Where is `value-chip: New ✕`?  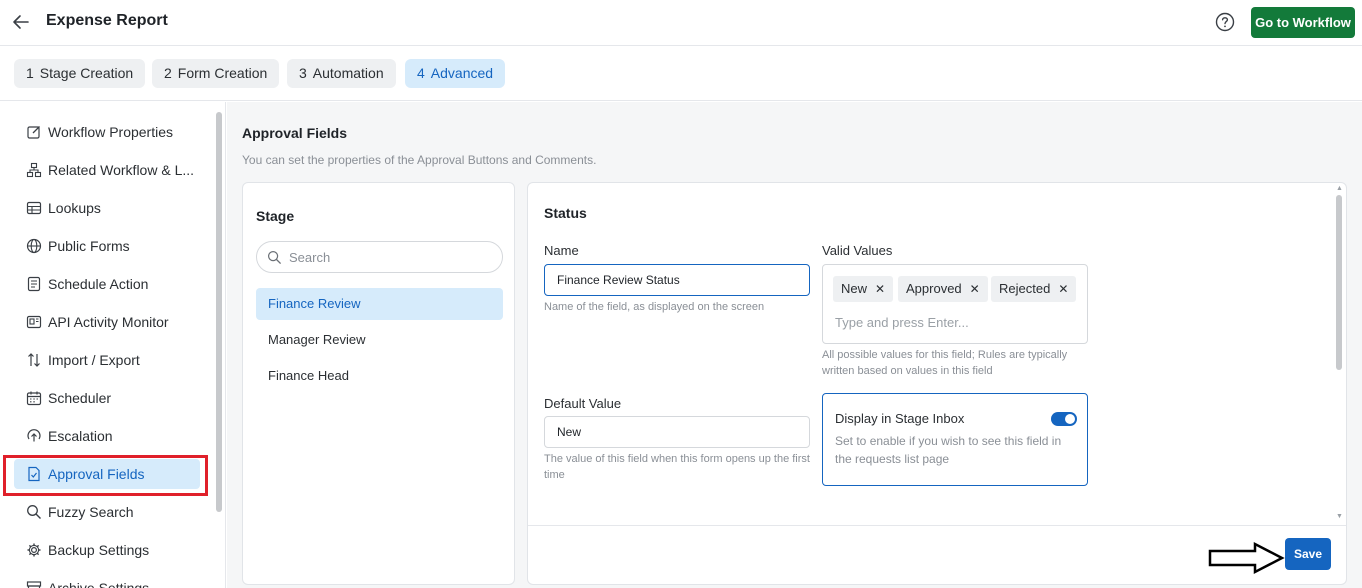 value-chip: New ✕ is located at coordinates (863, 289).